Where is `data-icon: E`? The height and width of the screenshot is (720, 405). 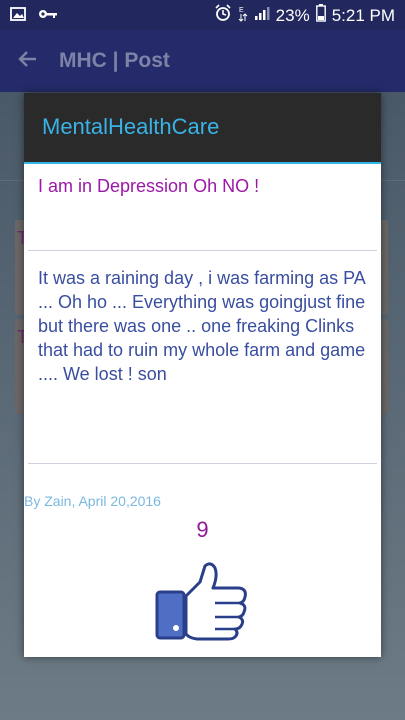
data-icon: E is located at coordinates (243, 15).